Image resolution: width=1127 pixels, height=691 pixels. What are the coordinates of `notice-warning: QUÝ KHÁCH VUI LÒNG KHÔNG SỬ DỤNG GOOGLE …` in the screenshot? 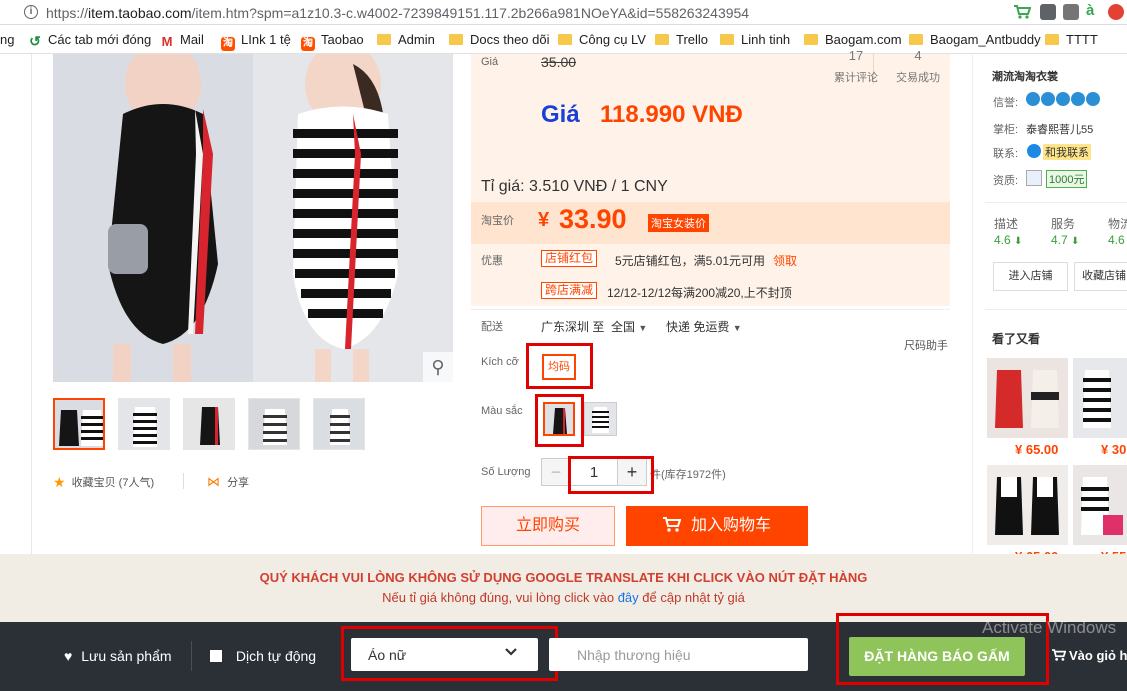 It's located at (563, 577).